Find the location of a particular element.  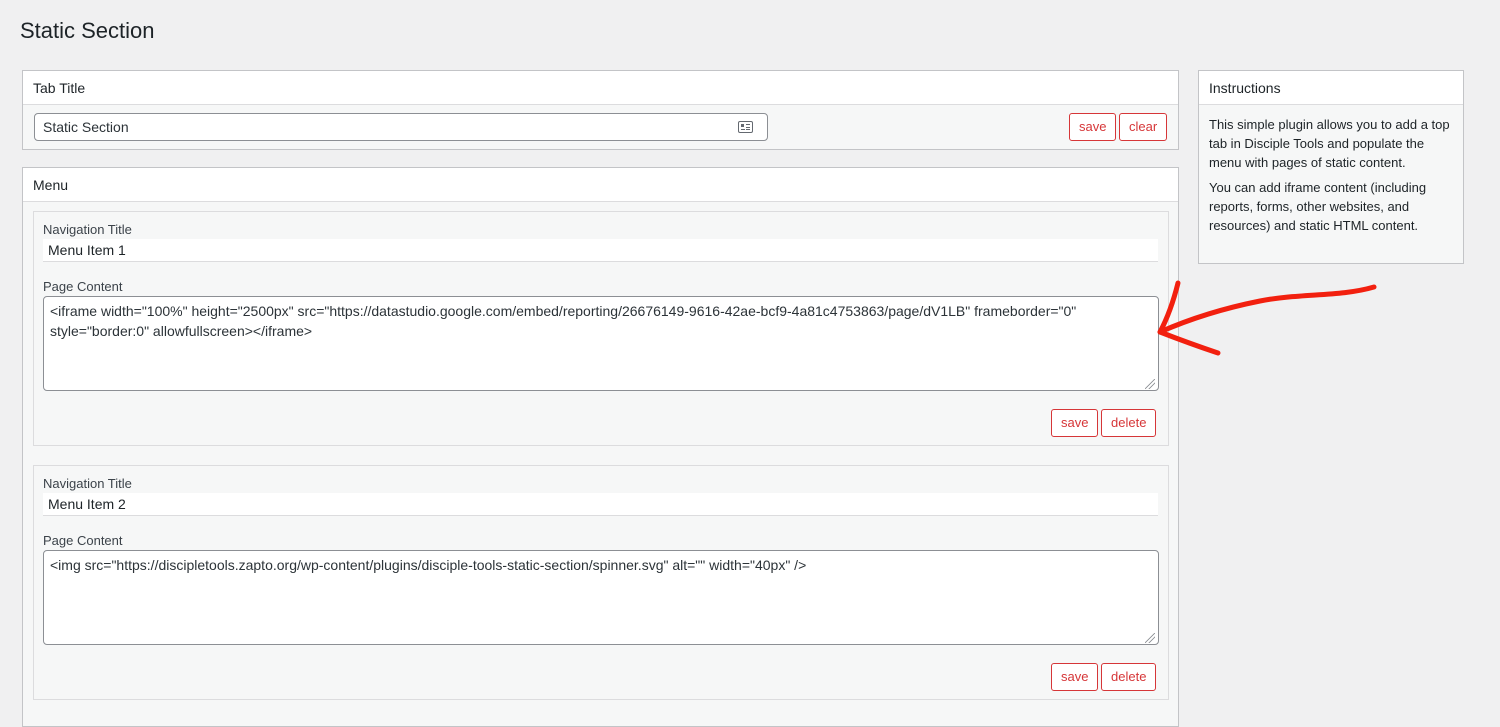

red-arrow-annotation is located at coordinates (1267, 318).